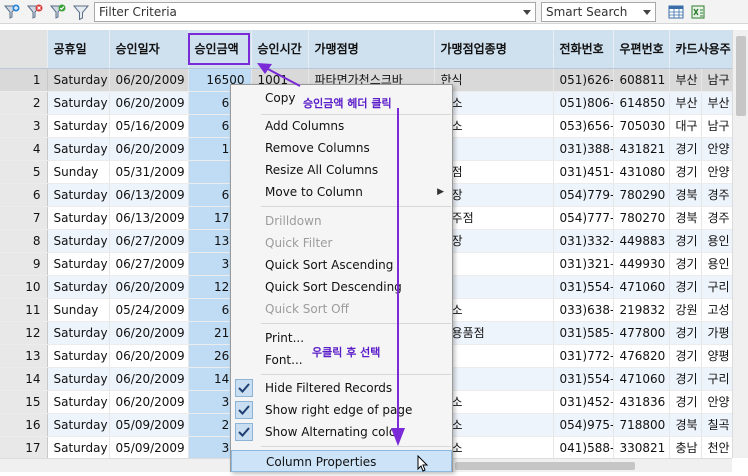  What do you see at coordinates (423, 465) in the screenshot?
I see `mouse-cursor-icon` at bounding box center [423, 465].